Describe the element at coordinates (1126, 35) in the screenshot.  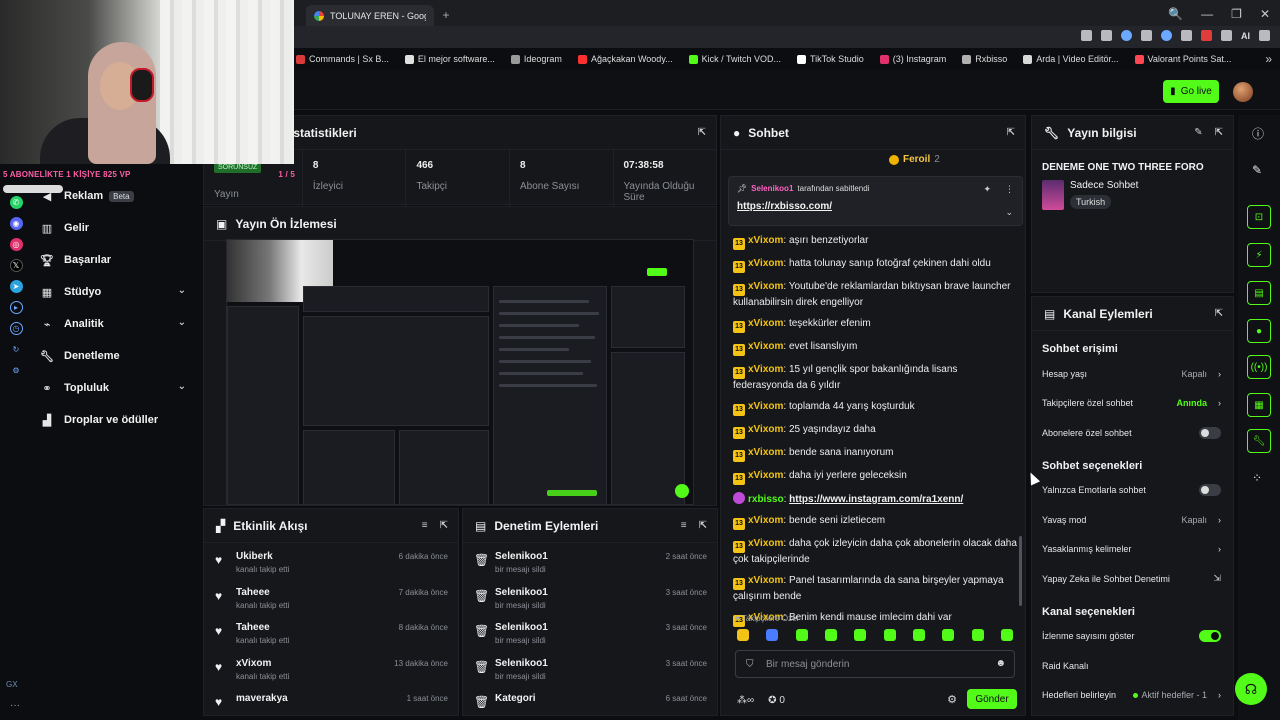
I see `shield-icon` at that location.